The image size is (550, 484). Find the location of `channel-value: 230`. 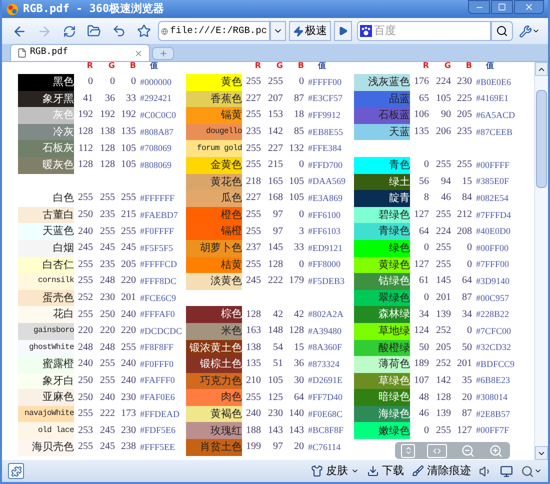

channel-value: 230 is located at coordinates (464, 82).